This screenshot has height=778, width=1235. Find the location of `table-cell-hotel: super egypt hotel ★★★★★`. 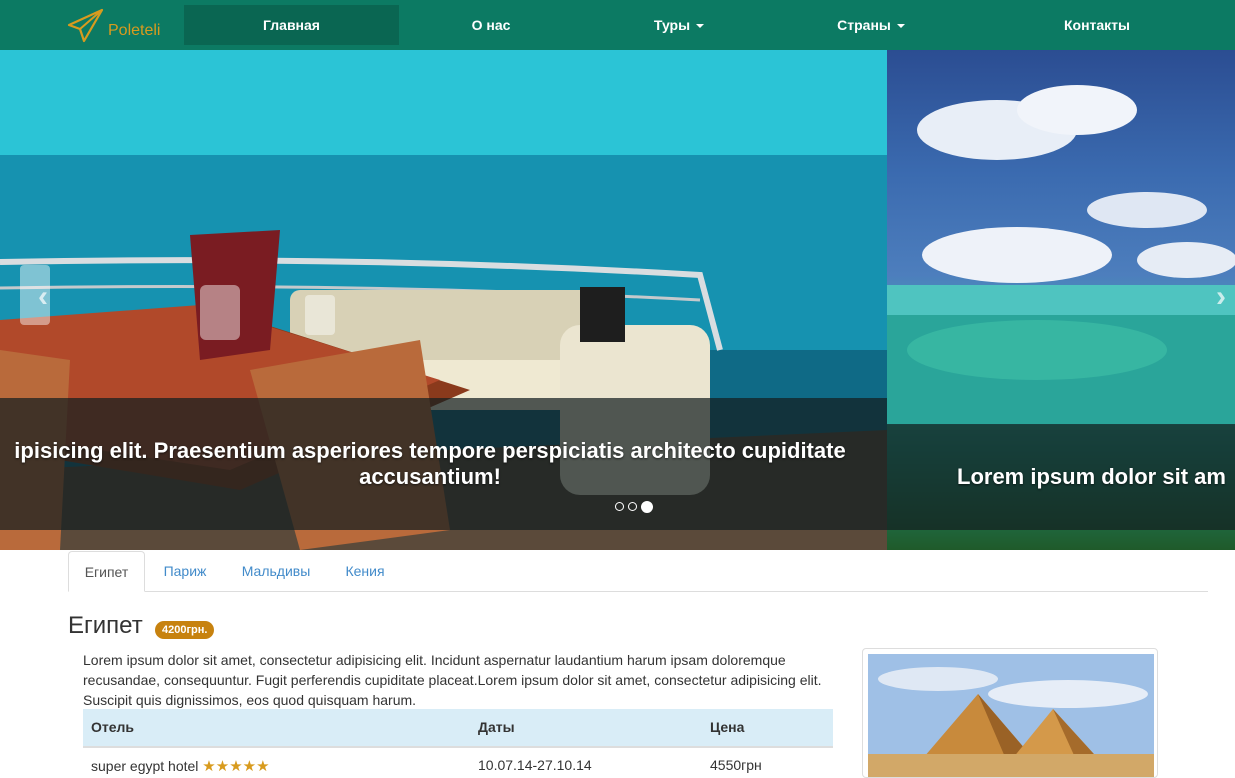

table-cell-hotel: super egypt hotel ★★★★★ is located at coordinates (180, 766).